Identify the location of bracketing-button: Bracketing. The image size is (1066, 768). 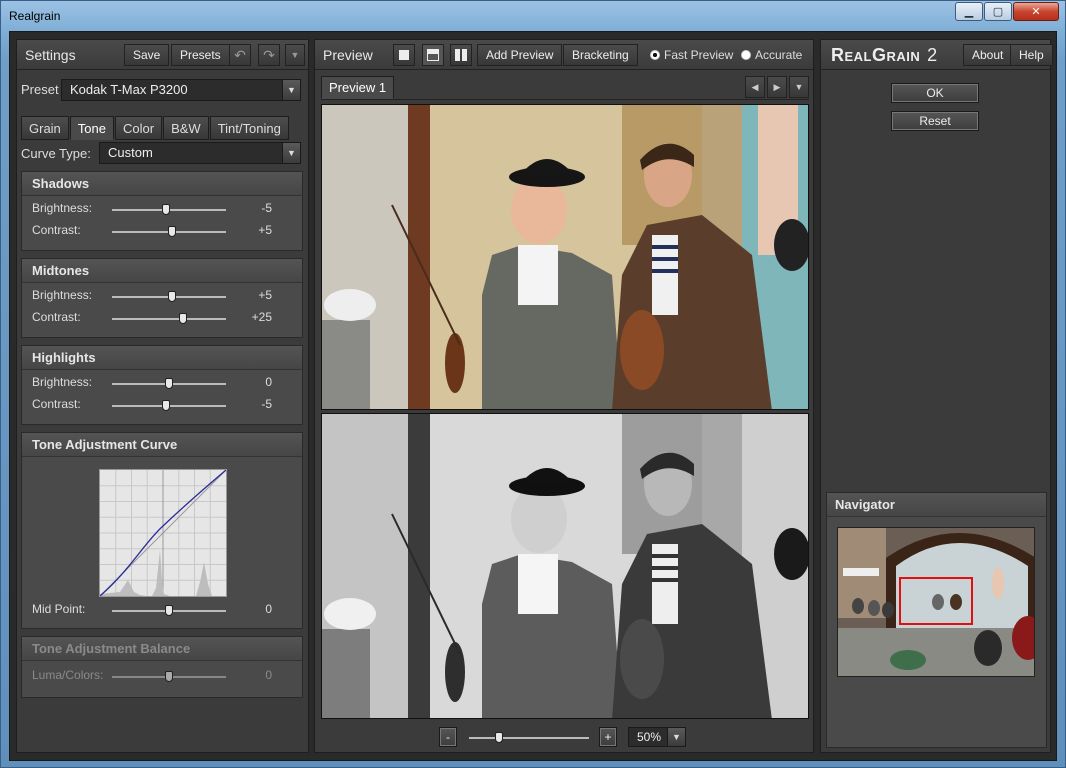
(600, 55).